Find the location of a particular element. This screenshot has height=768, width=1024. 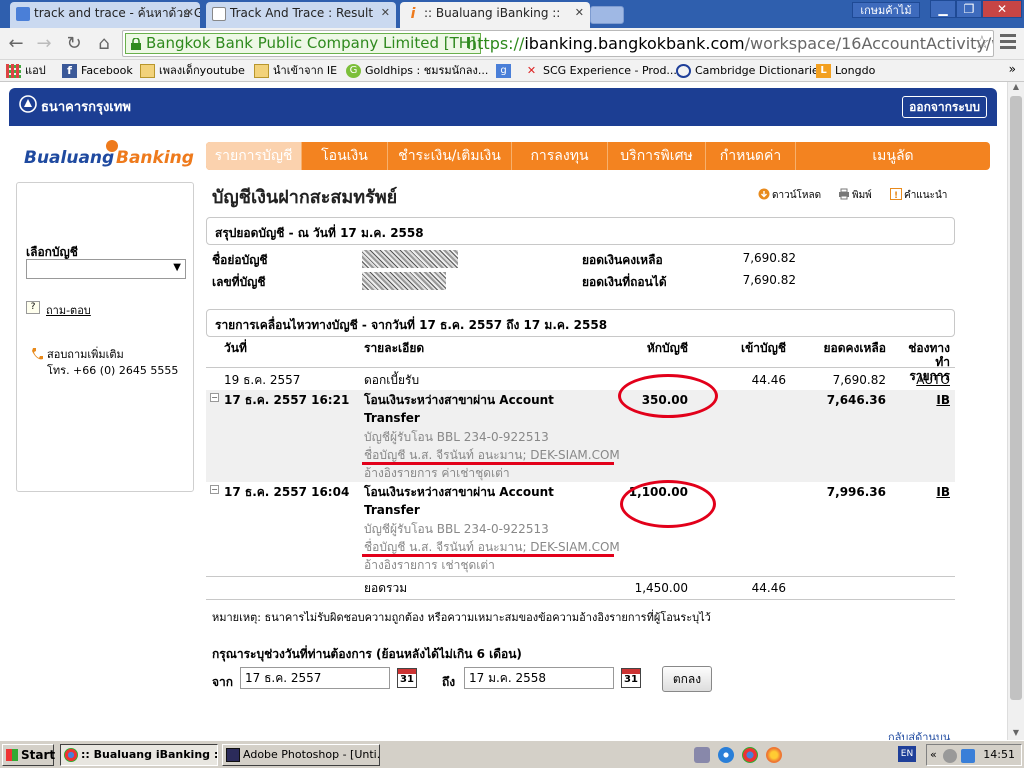

help-label: คำแนะนำ is located at coordinates (926, 195).